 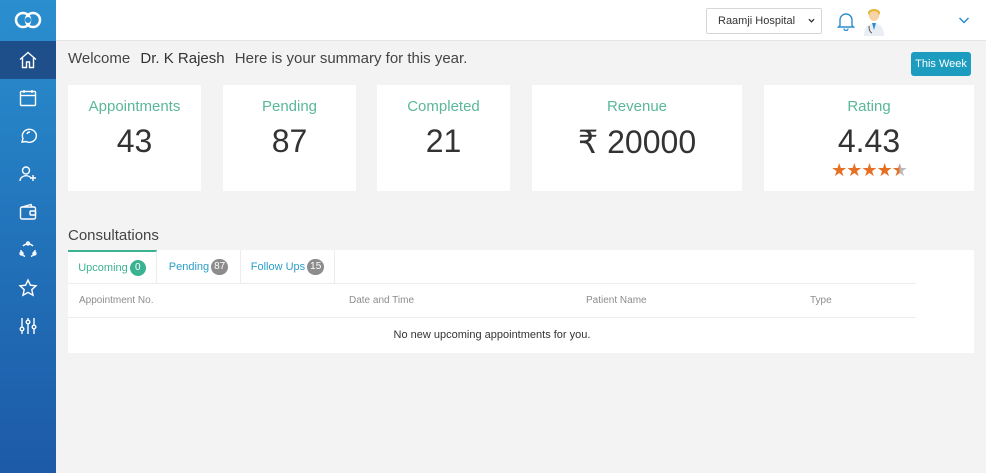 I want to click on empty-state-message: No new upcoming appointments for you., so click(x=492, y=335).